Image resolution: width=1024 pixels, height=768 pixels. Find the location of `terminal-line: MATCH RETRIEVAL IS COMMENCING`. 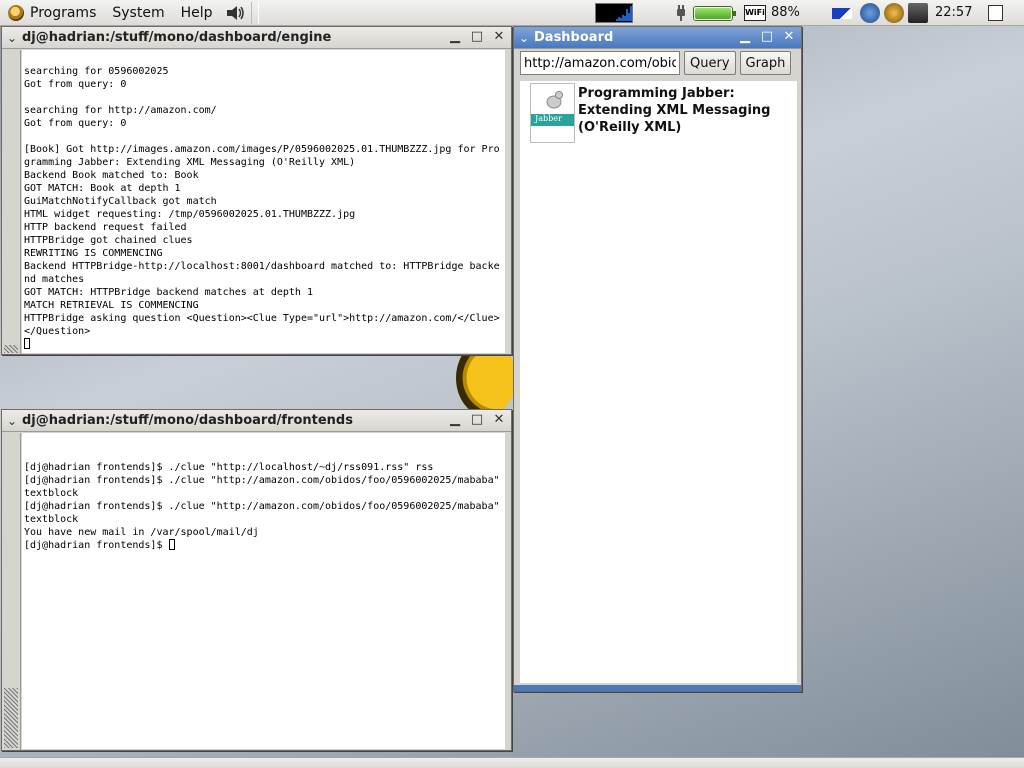

terminal-line: MATCH RETRIEVAL IS COMMENCING is located at coordinates (111, 305).